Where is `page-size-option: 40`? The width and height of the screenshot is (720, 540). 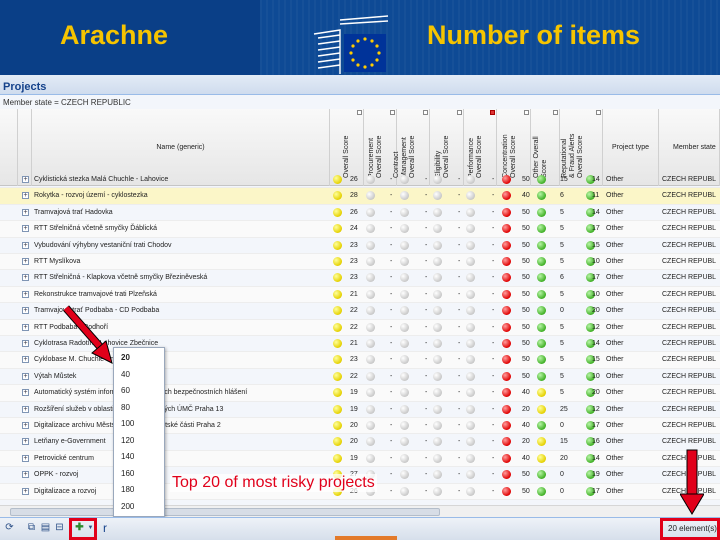 page-size-option: 40 is located at coordinates (139, 374).